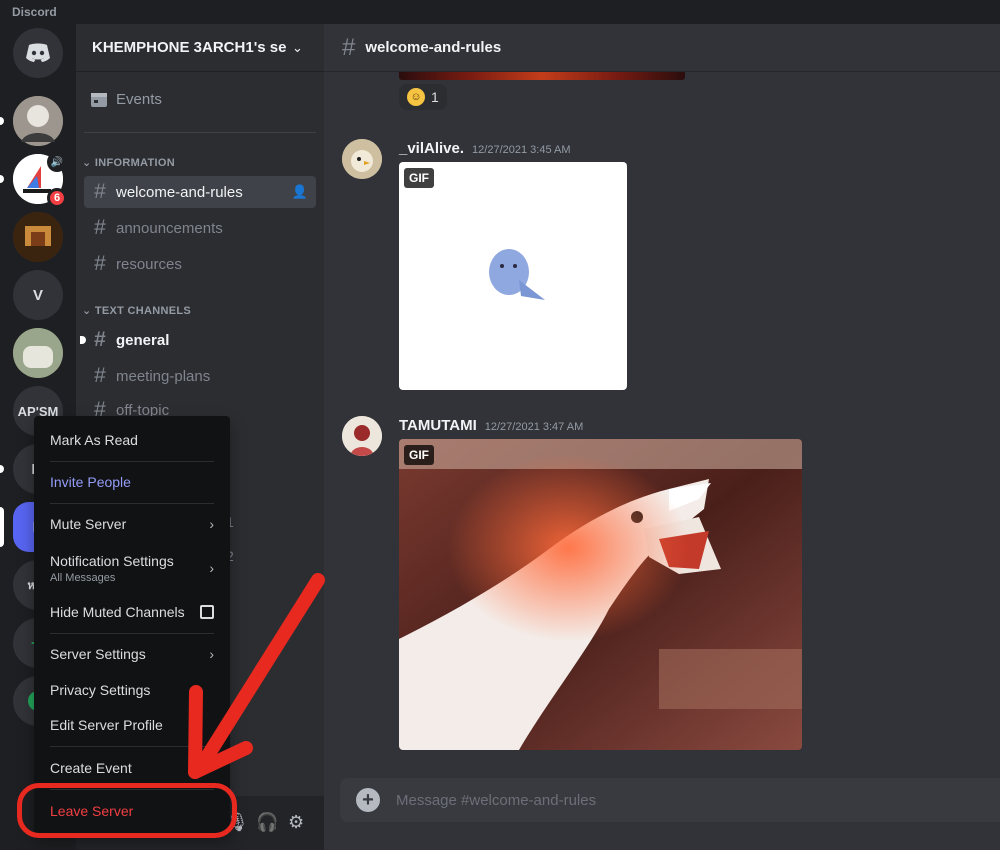  What do you see at coordinates (163, 376) in the screenshot?
I see `channel-name: meeting-plans` at bounding box center [163, 376].